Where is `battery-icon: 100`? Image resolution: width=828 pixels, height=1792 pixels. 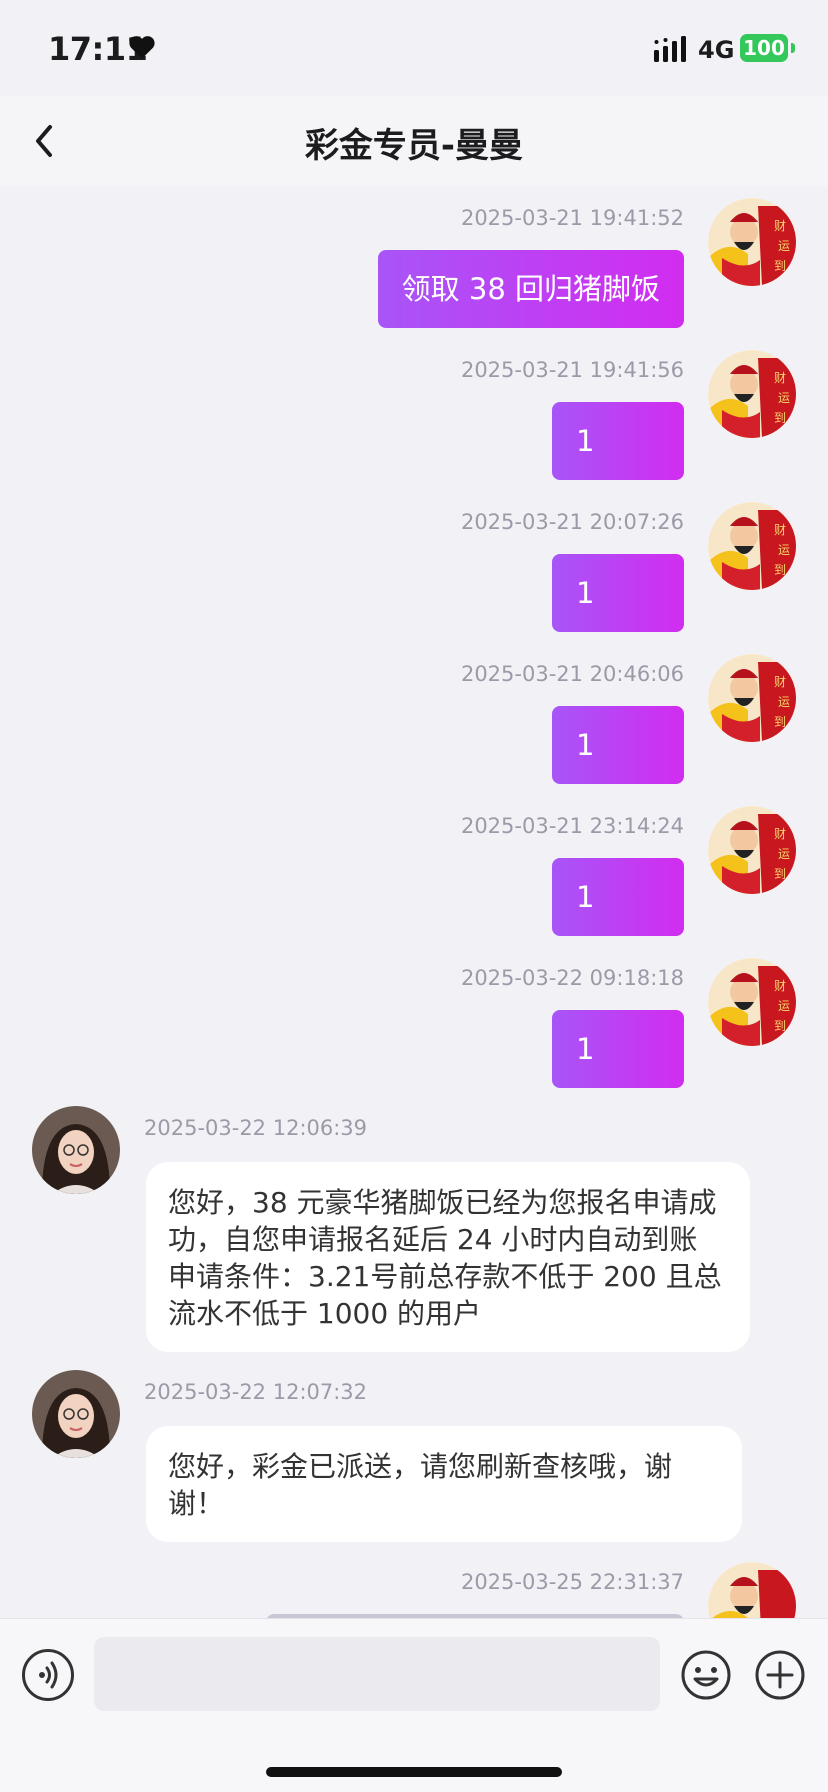 battery-icon: 100 is located at coordinates (764, 48).